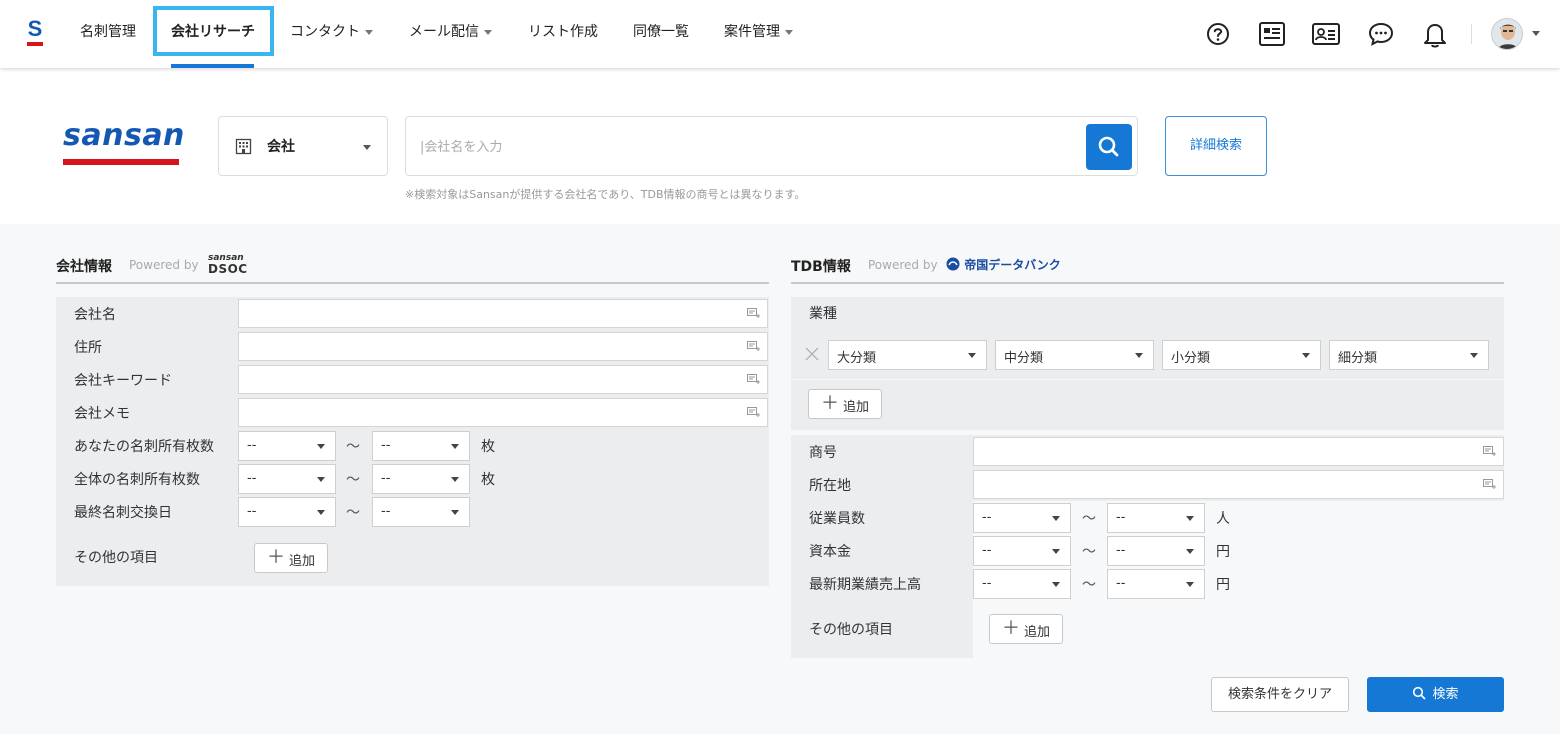  What do you see at coordinates (1435, 694) in the screenshot?
I see `submit-search-button: 検索` at bounding box center [1435, 694].